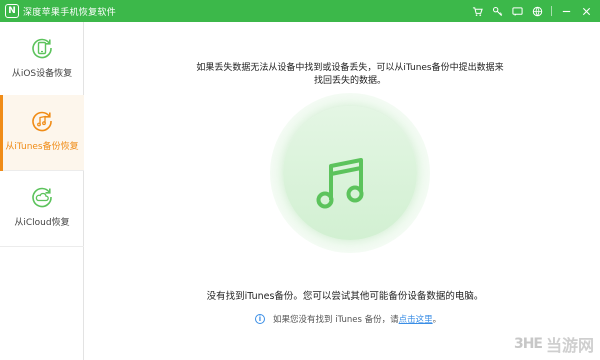 Image resolution: width=600 pixels, height=360 pixels. What do you see at coordinates (42, 147) in the screenshot?
I see `sidebar-item-label: 从iTunes备份恢复` at bounding box center [42, 147].